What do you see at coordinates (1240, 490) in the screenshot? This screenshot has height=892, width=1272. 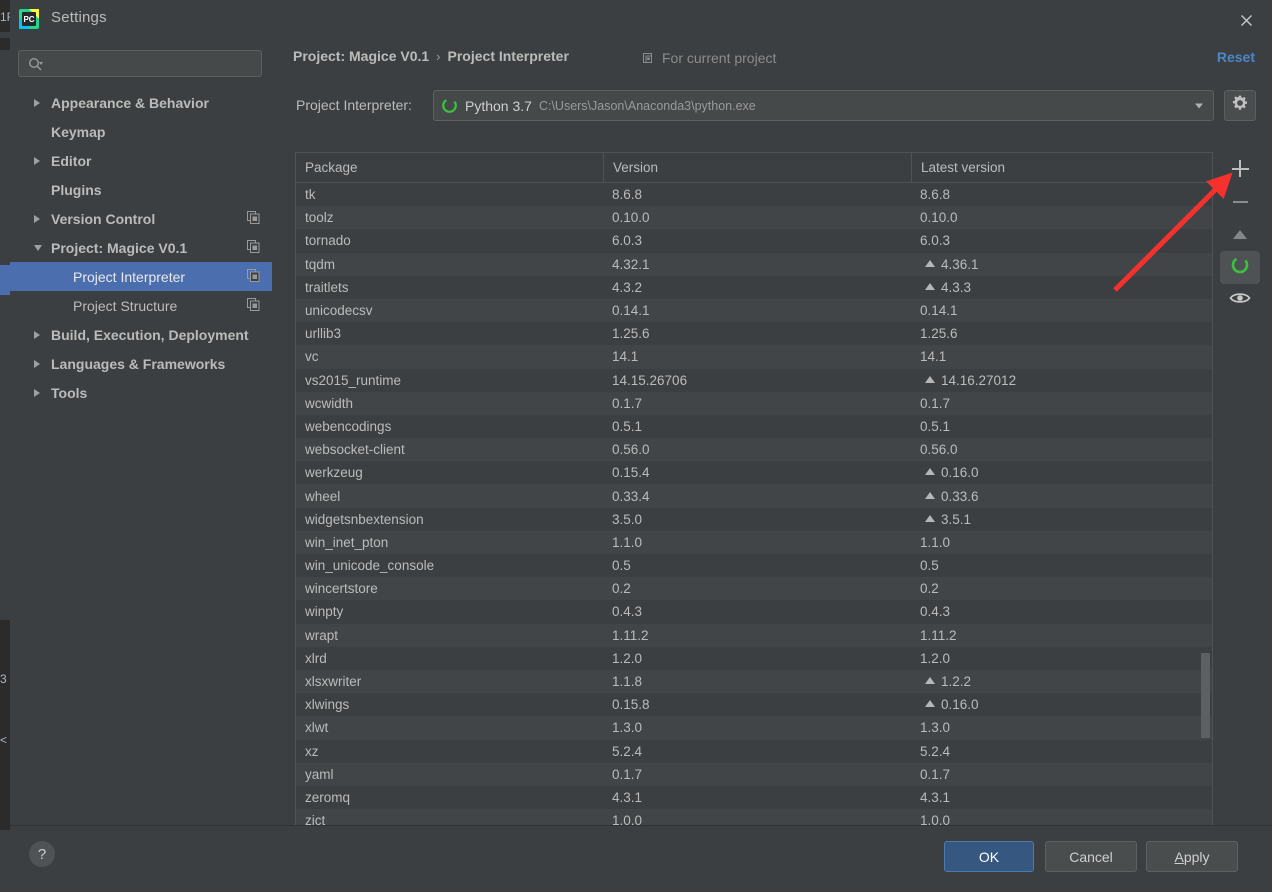 I see `packages-toolbar` at bounding box center [1240, 490].